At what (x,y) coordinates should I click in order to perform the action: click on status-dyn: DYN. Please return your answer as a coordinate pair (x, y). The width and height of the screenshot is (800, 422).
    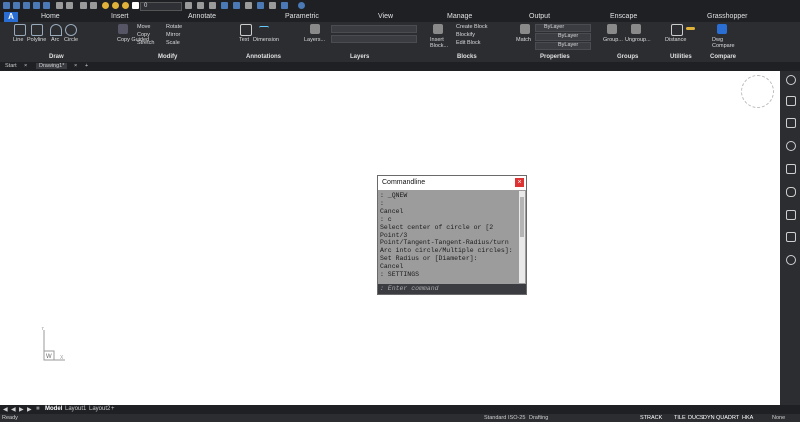
    Looking at the image, I should click on (709, 418).